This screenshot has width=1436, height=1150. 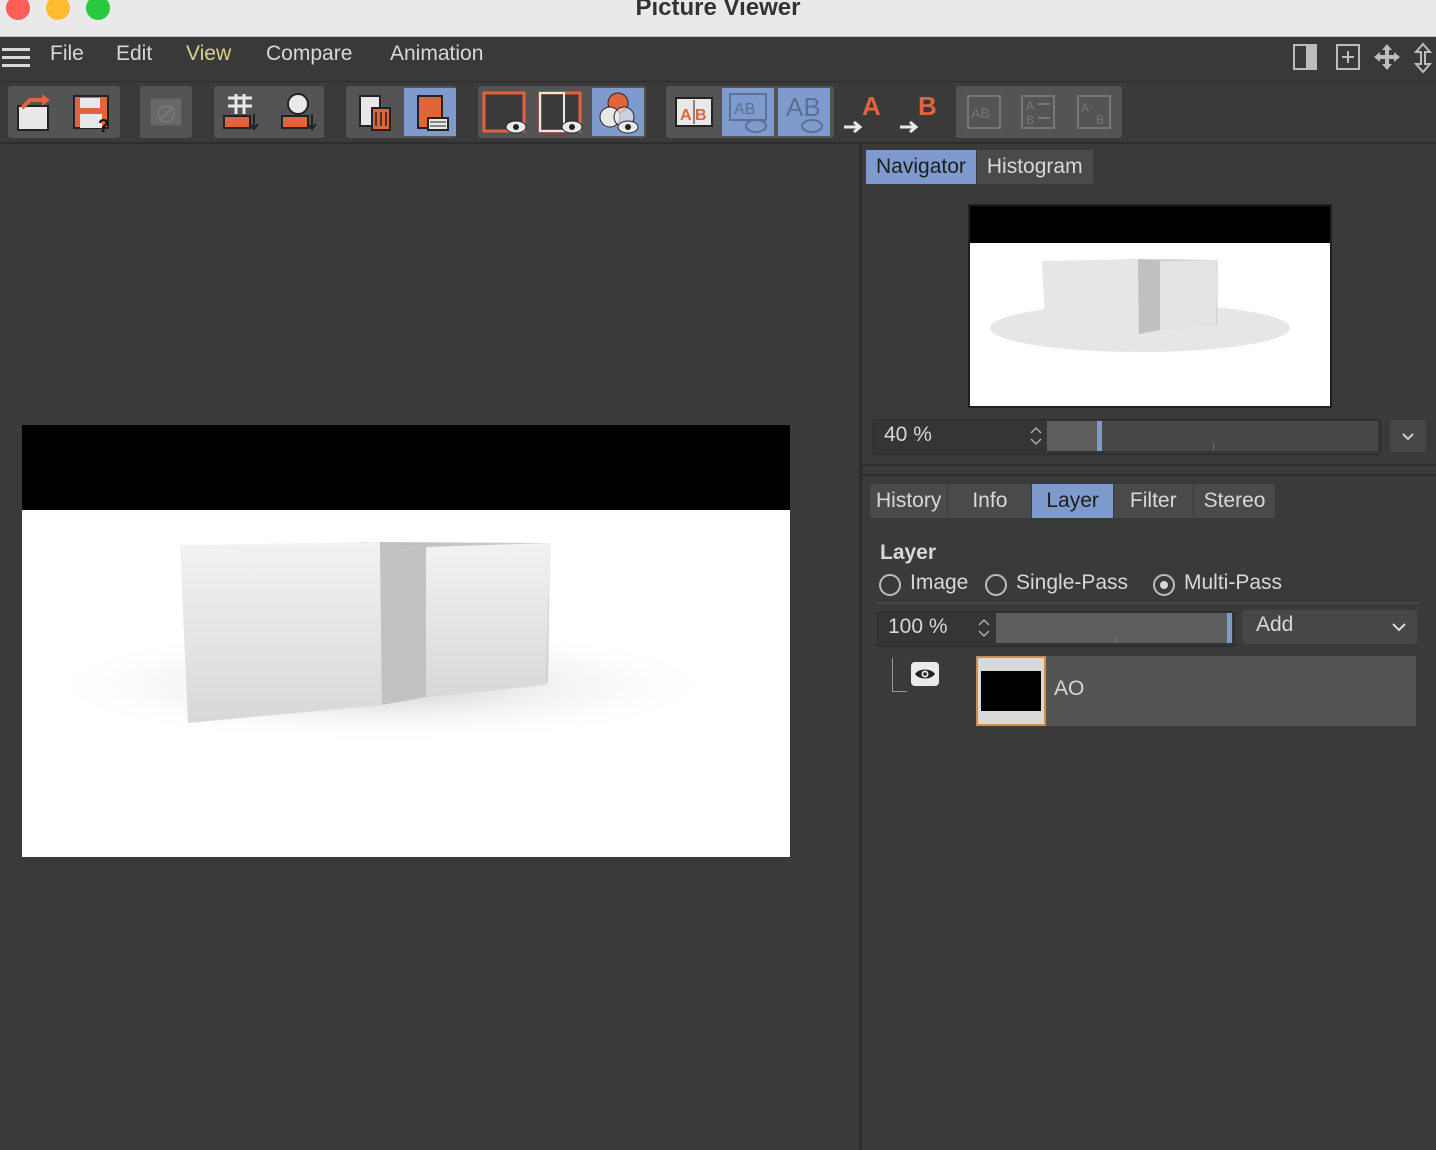 I want to click on view-a-icon, so click(x=506, y=112).